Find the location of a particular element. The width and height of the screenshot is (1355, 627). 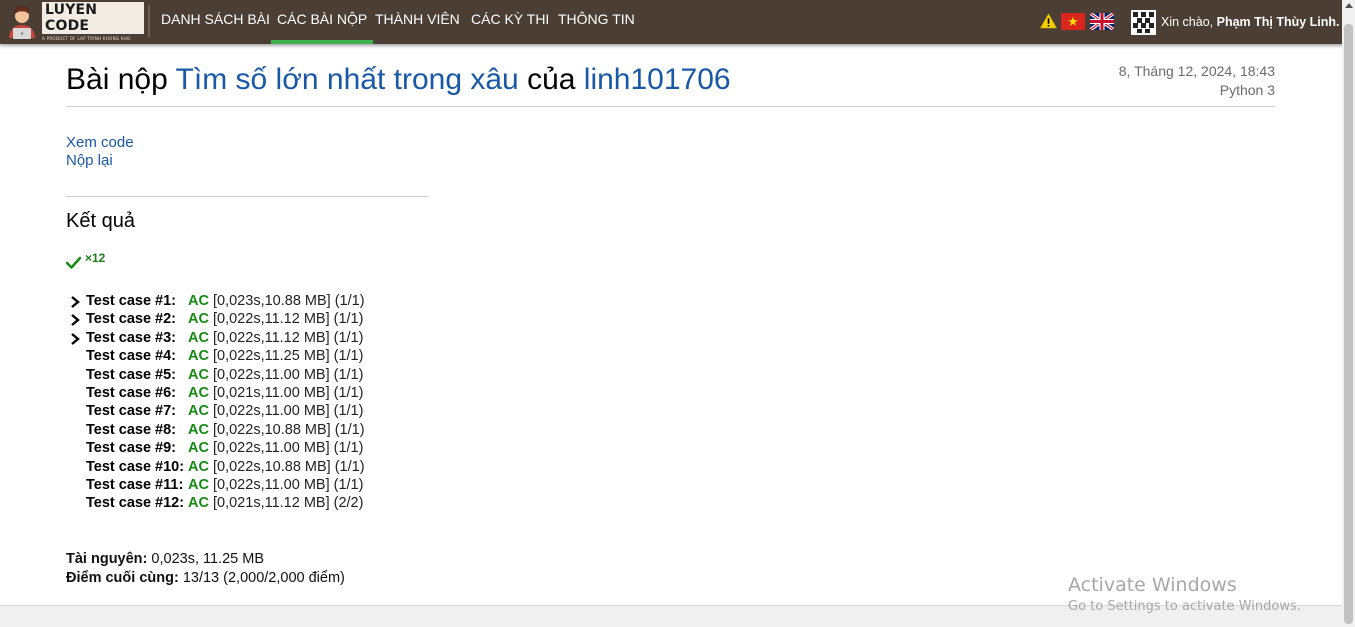

result-heading: Kết quả is located at coordinates (100, 221).